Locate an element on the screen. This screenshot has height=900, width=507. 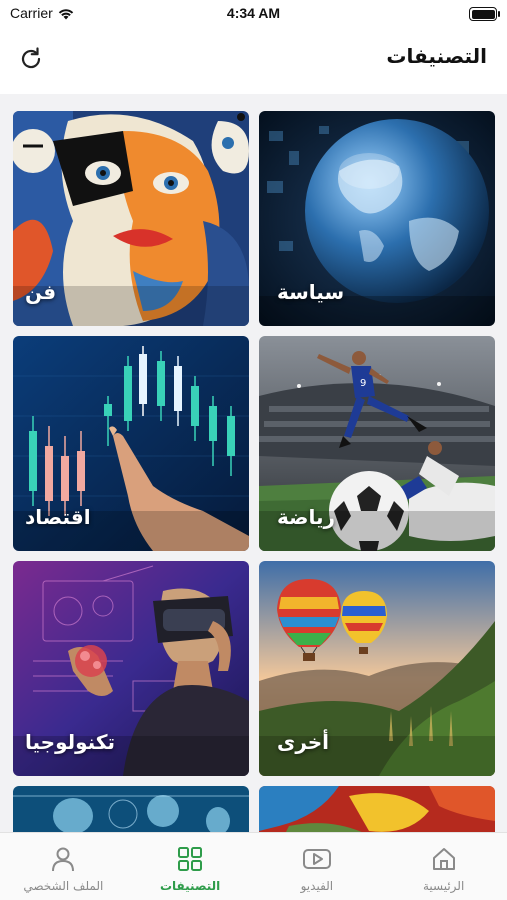
category-label: تكنولوجيا is located at coordinates (70, 742).